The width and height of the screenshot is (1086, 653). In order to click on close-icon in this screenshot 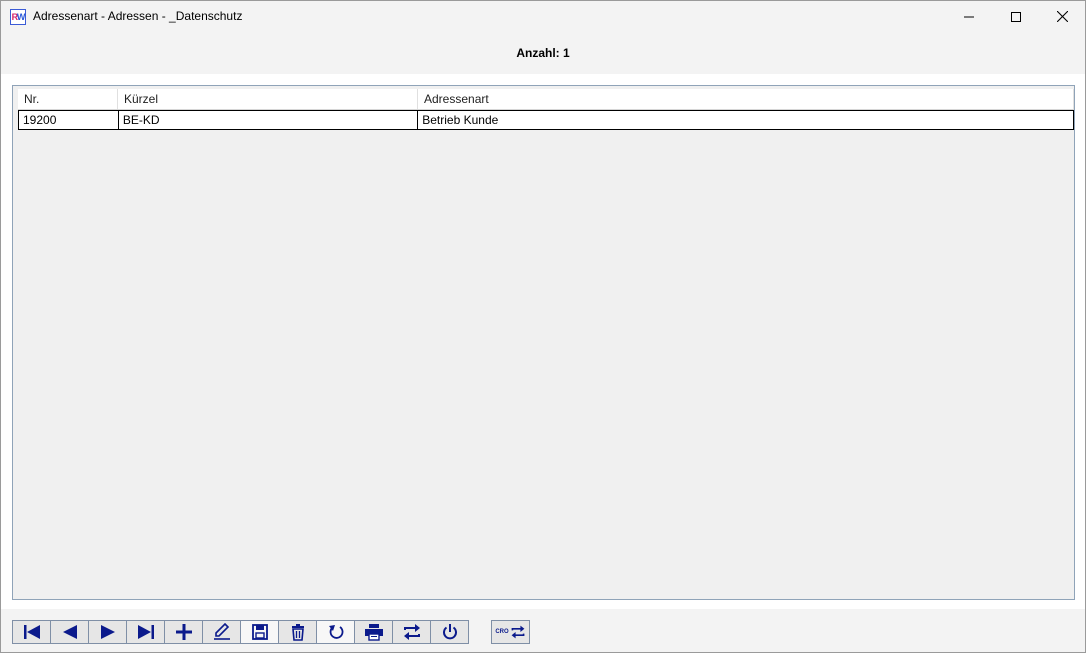, I will do `click(1062, 16)`.